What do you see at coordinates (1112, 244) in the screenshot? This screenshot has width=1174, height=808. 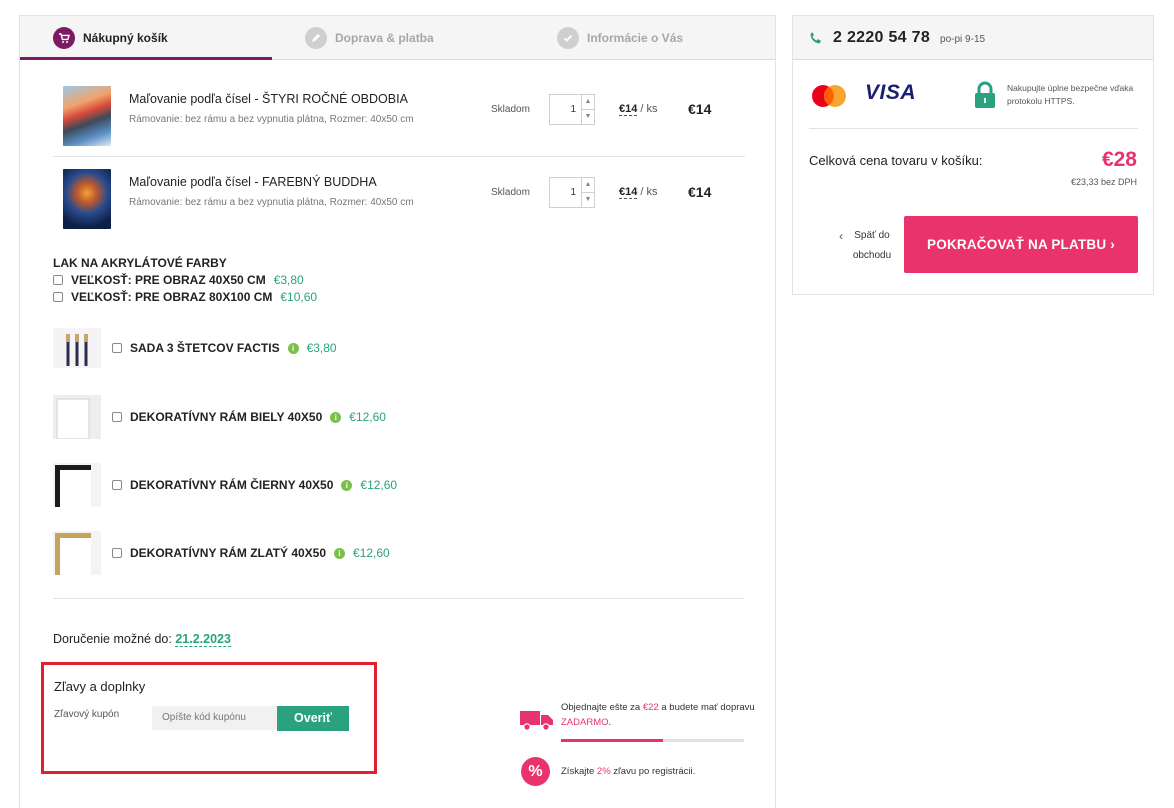 I see `chevron-right-icon: ›` at bounding box center [1112, 244].